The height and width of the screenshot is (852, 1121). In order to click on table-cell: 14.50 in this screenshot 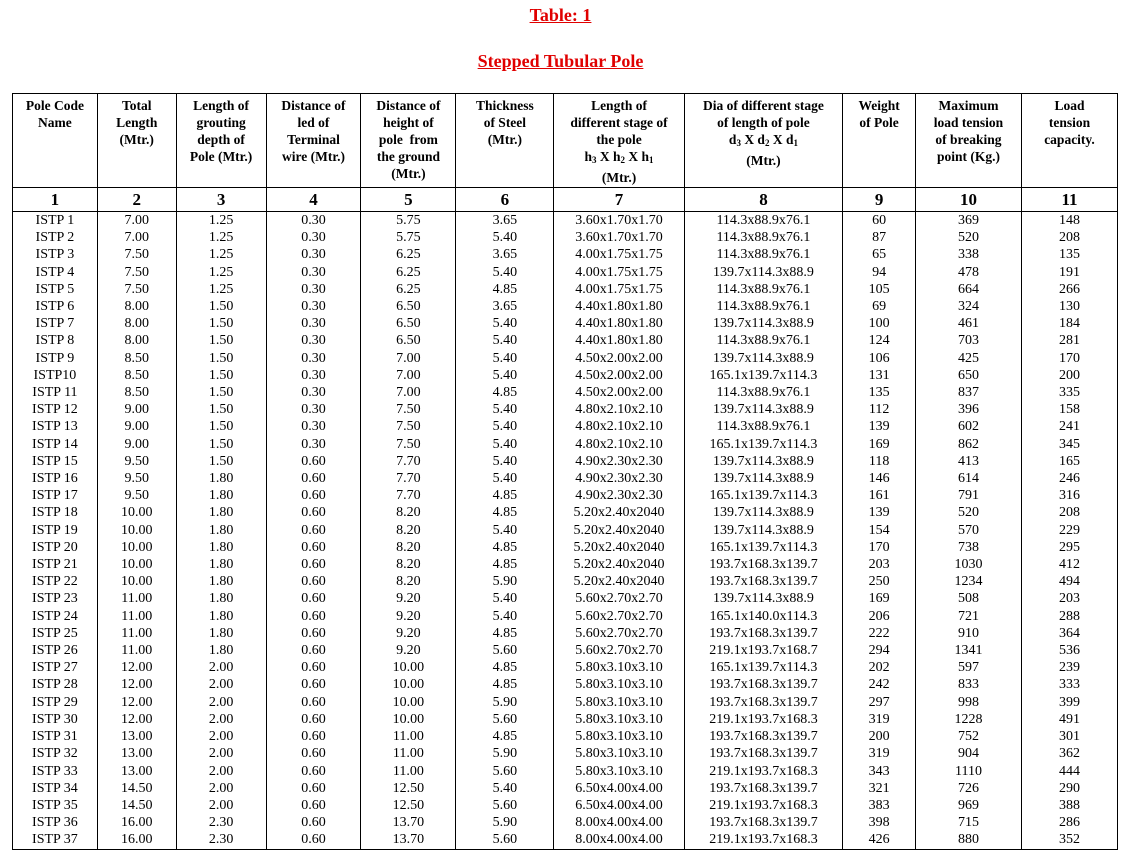, I will do `click(136, 788)`.